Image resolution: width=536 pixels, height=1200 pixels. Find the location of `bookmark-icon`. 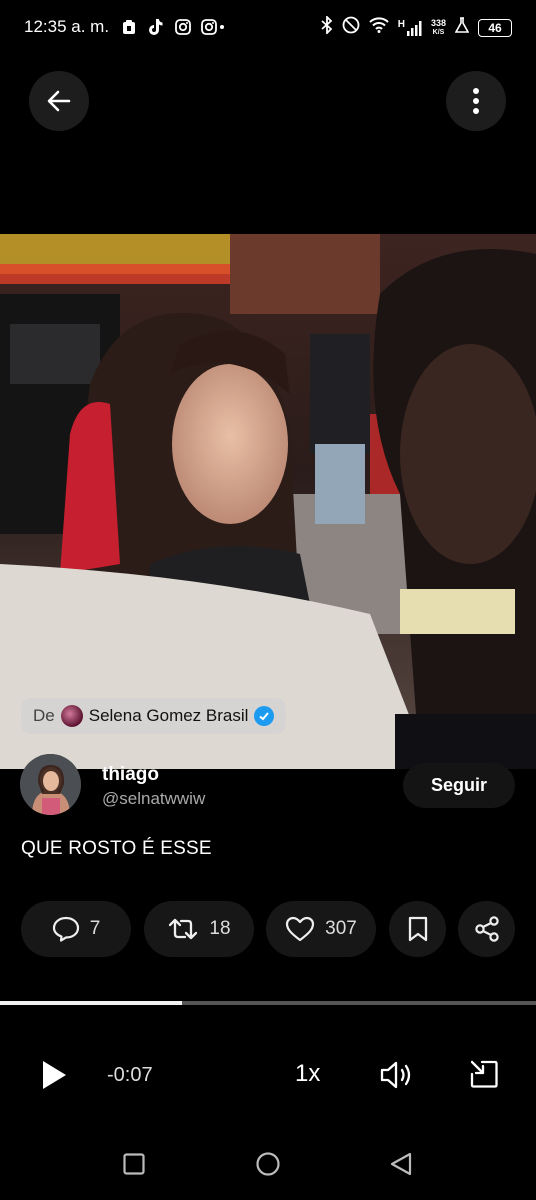

bookmark-icon is located at coordinates (417, 929).